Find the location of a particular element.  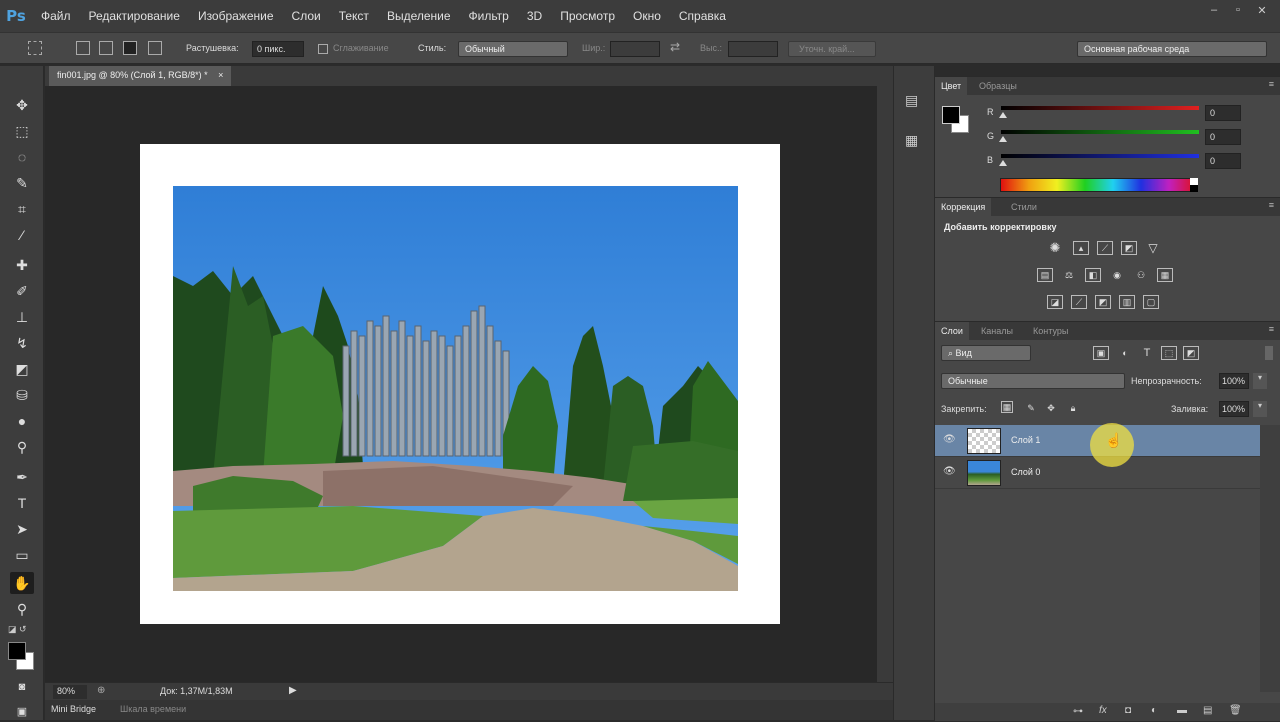

g-value: 0 is located at coordinates (1223, 137).